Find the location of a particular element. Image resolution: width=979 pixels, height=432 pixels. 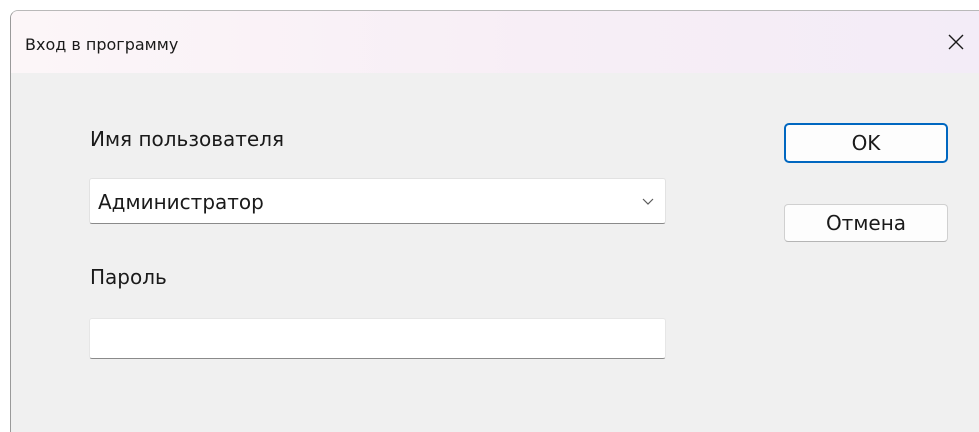

close-icon is located at coordinates (956, 42).